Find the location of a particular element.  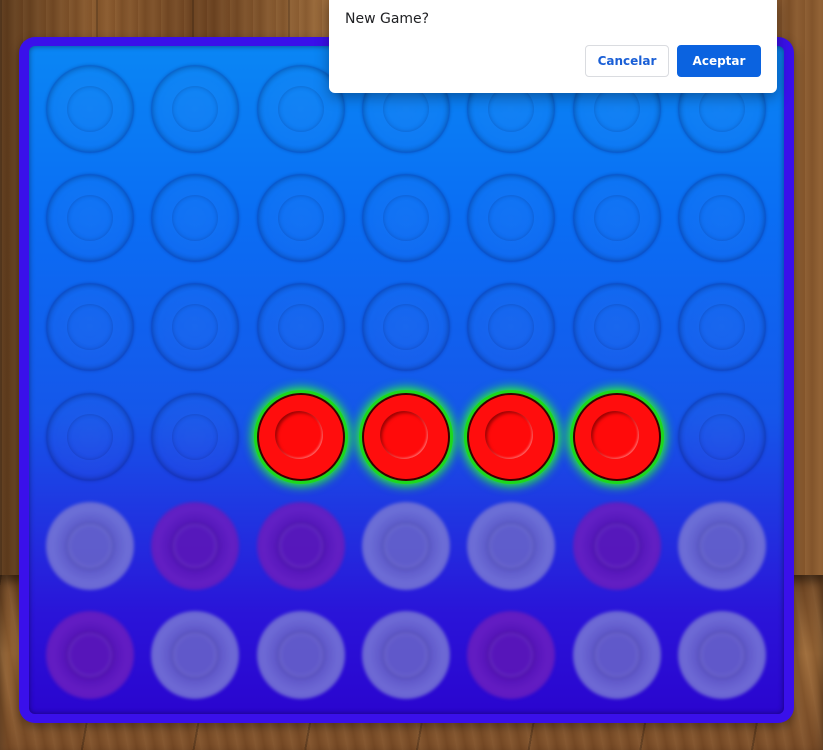

accept-button: Aceptar is located at coordinates (719, 61).